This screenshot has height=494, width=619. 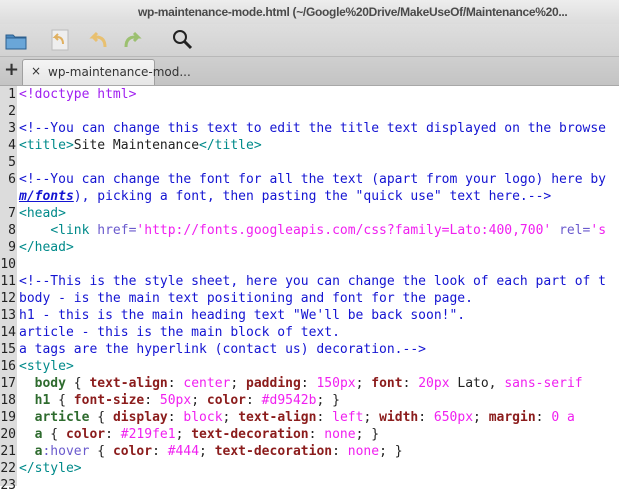 I want to click on token-prop: padding, so click(x=273, y=383).